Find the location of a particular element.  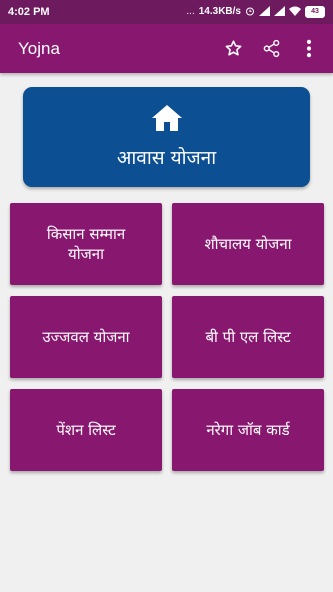

pension-list-button: पेंशन लिस्ट is located at coordinates (86, 430).